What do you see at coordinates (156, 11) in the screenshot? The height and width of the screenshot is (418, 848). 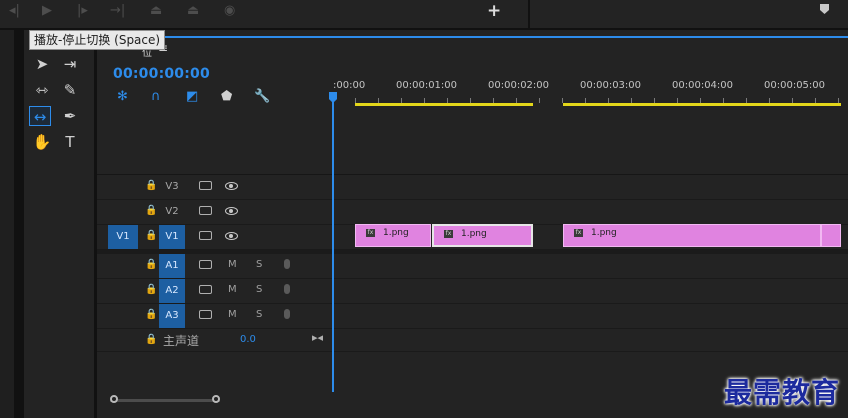 I see `lift-icon: ⏏` at bounding box center [156, 11].